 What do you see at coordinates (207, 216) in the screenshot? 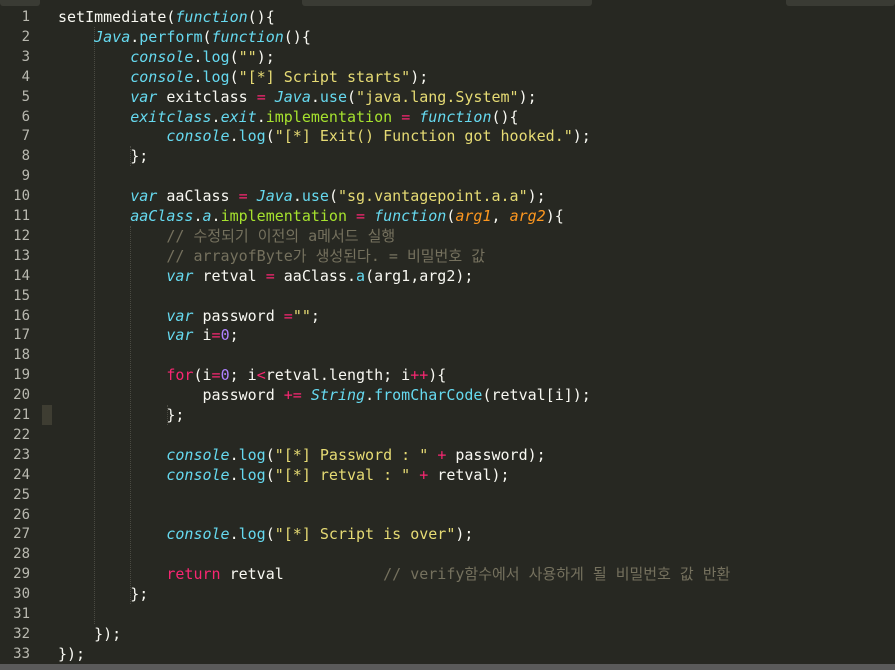
I see `code-token: a` at bounding box center [207, 216].